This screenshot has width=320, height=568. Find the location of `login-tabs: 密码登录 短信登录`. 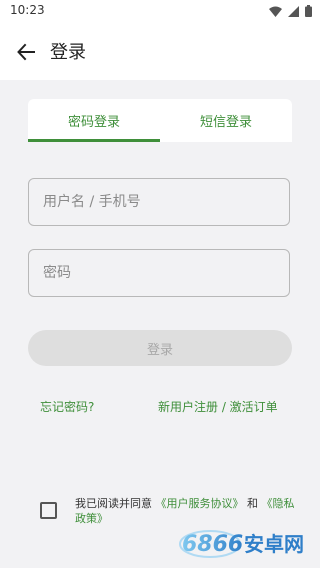

login-tabs: 密码登录 短信登录 is located at coordinates (160, 120).